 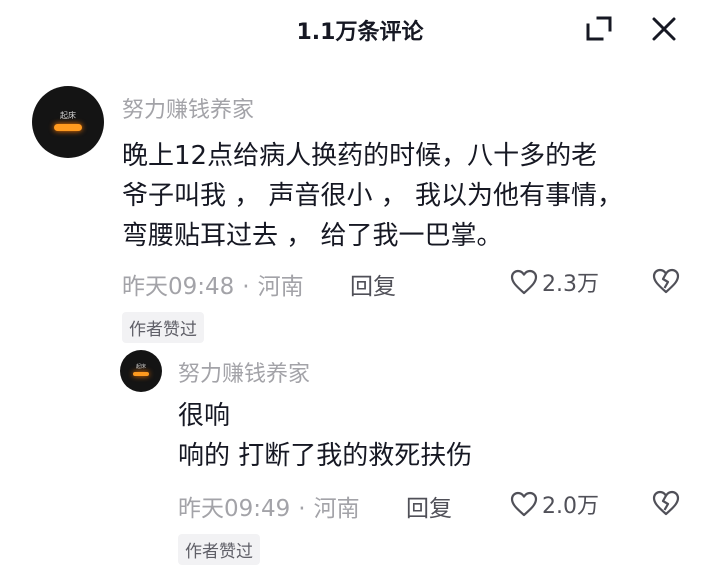 I want to click on comments-header: 1.1万条评论, so click(x=360, y=30).